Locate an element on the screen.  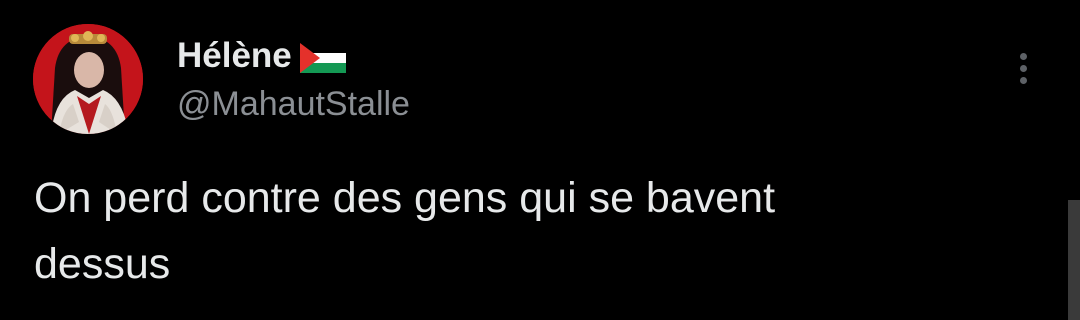
display-name-text: Hélène is located at coordinates (234, 55).